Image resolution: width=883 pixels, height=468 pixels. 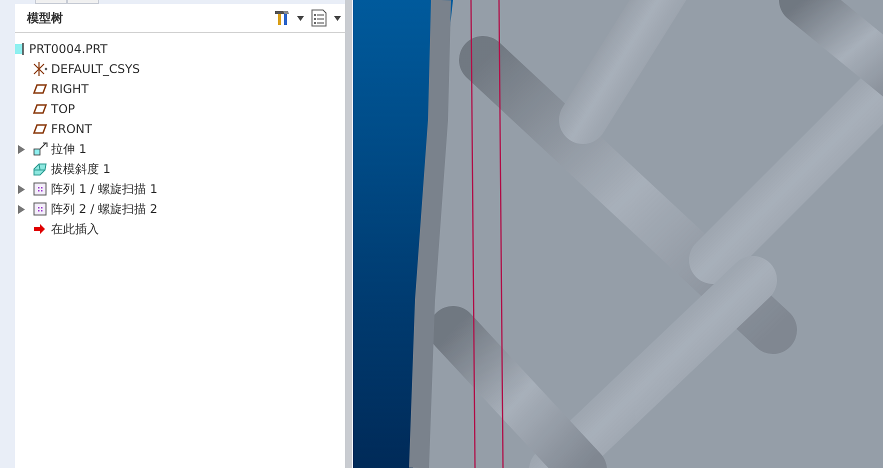 What do you see at coordinates (71, 129) in the screenshot?
I see `tree-item: FRONT` at bounding box center [71, 129].